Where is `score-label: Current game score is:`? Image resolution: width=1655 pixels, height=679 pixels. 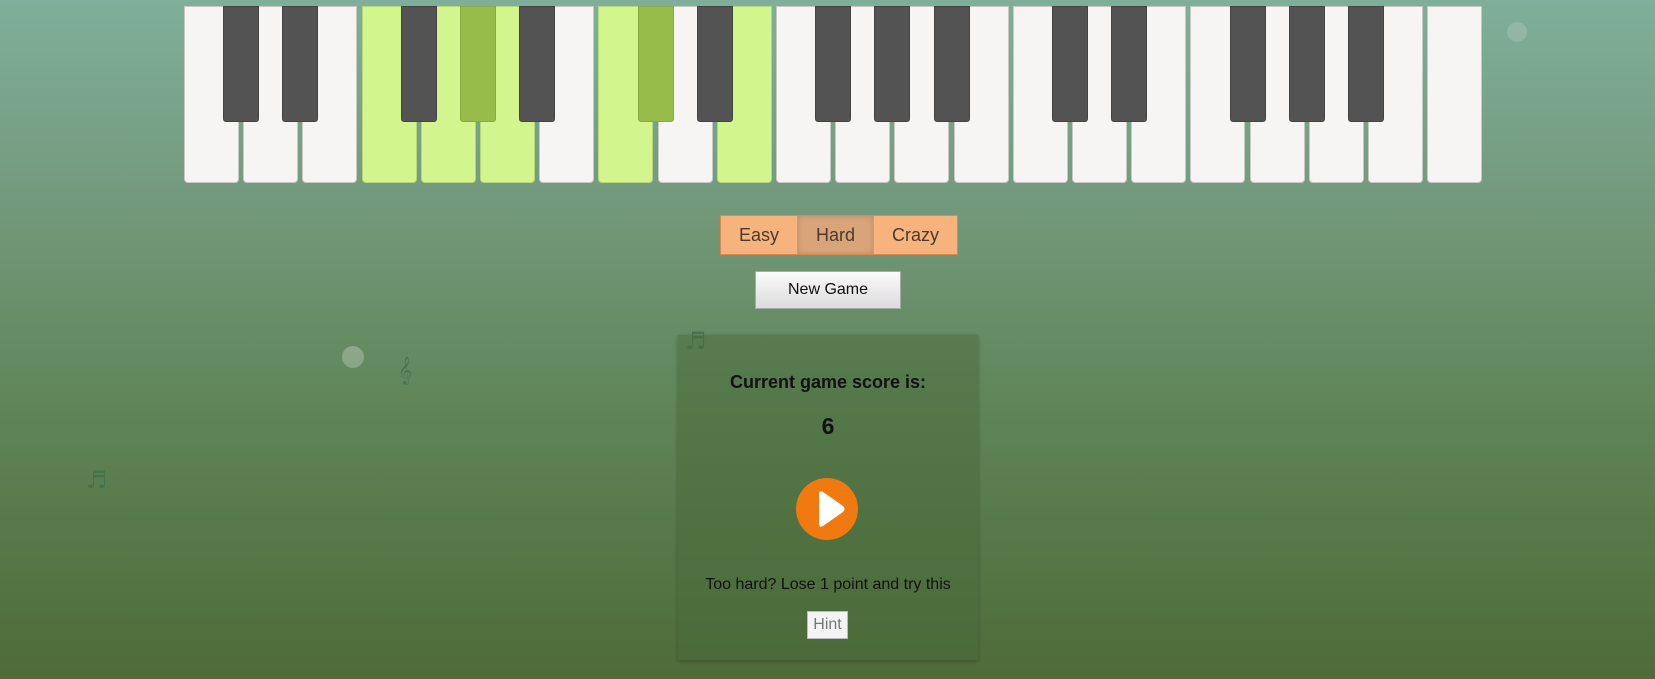
score-label: Current game score is: is located at coordinates (828, 382).